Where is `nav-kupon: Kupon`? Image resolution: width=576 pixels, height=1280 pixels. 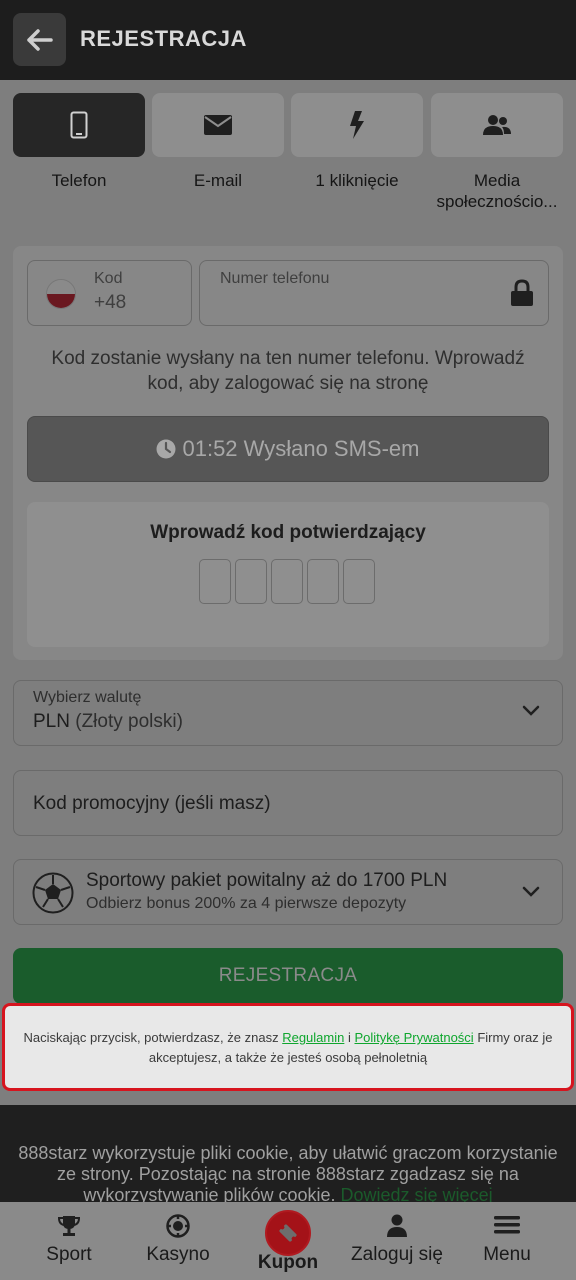
nav-kupon: Kupon is located at coordinates (288, 1241).